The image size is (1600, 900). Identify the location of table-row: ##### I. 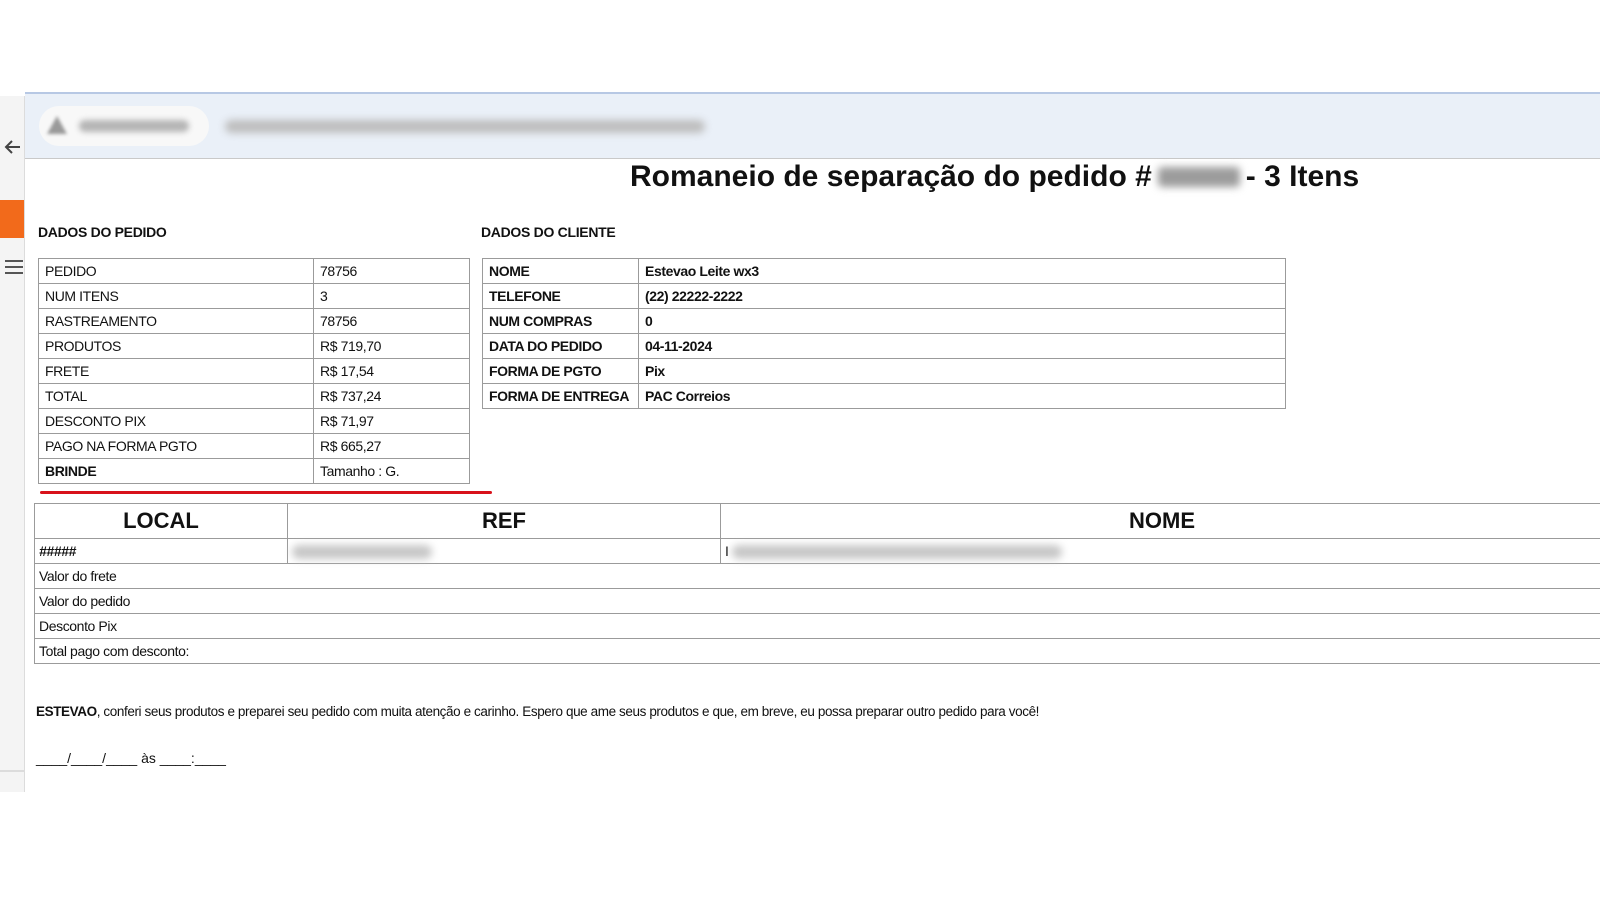
(817, 551).